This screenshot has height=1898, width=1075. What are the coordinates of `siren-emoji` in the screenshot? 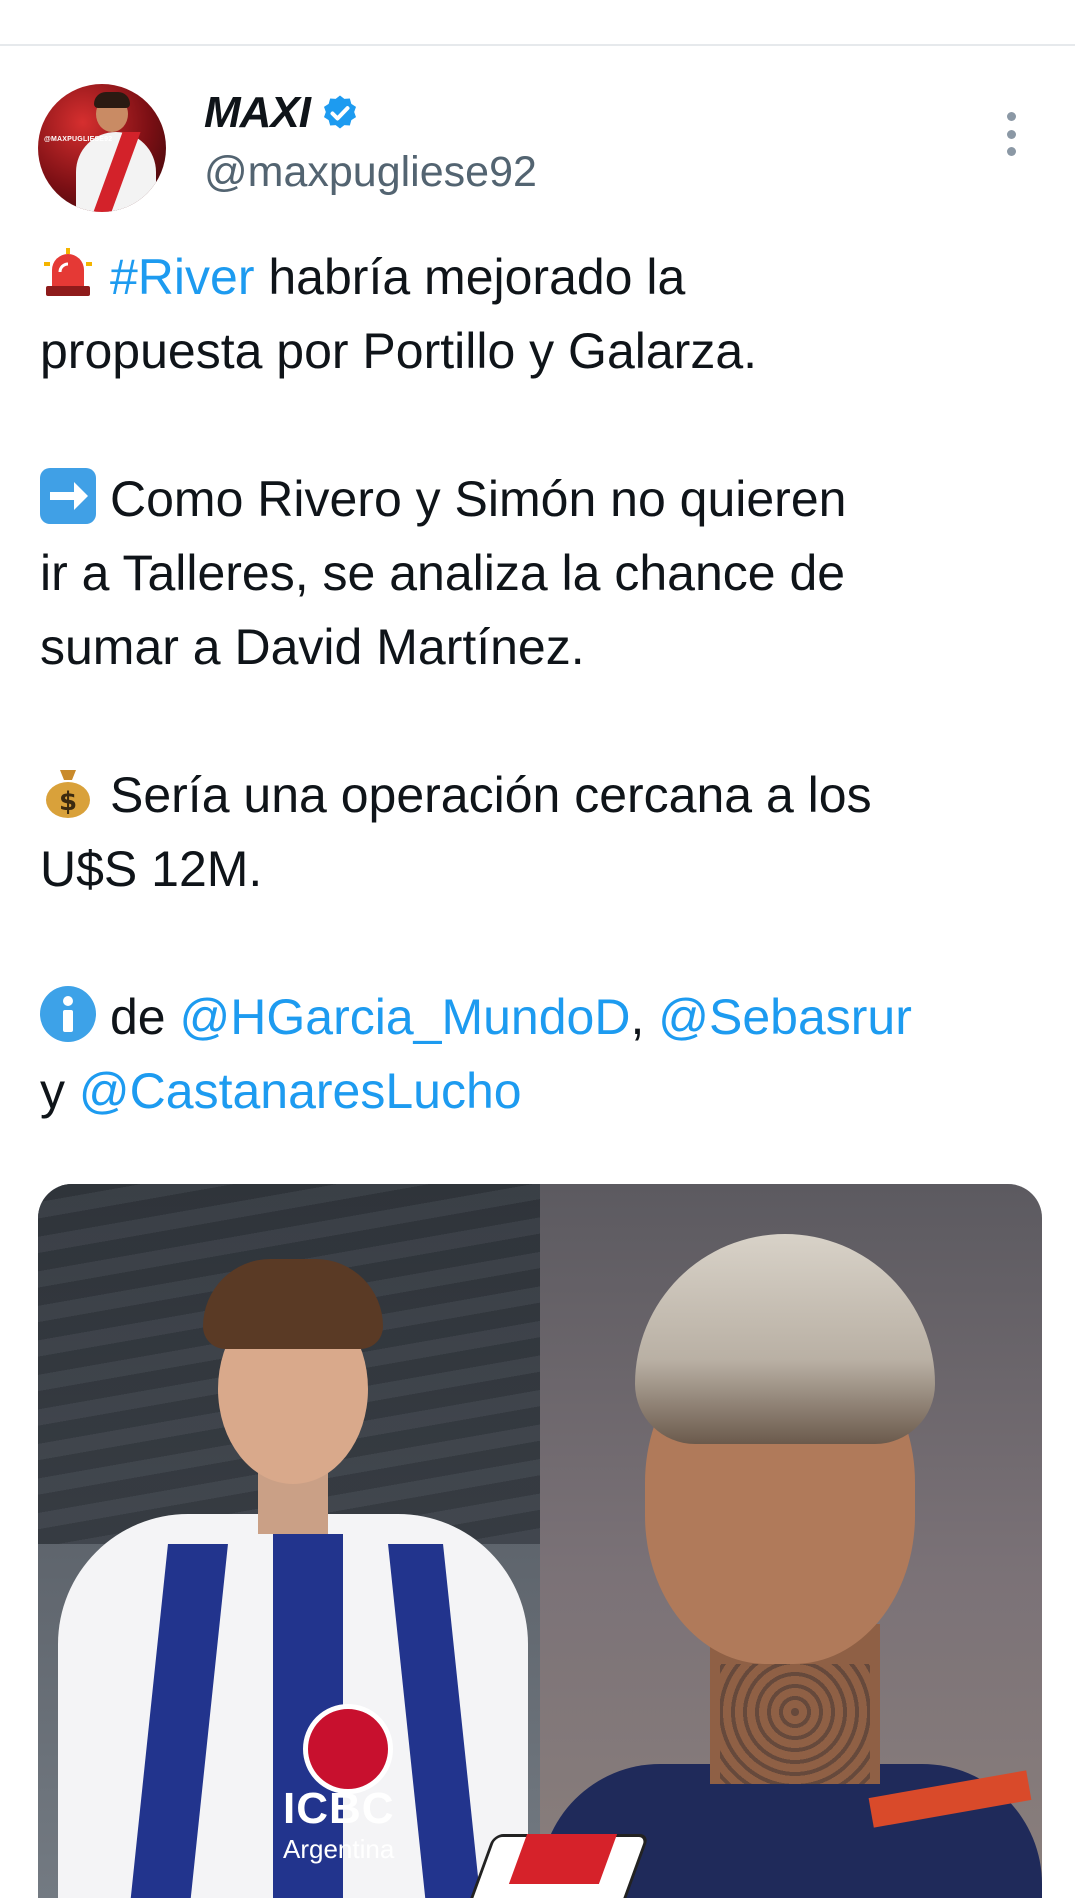 It's located at (68, 274).